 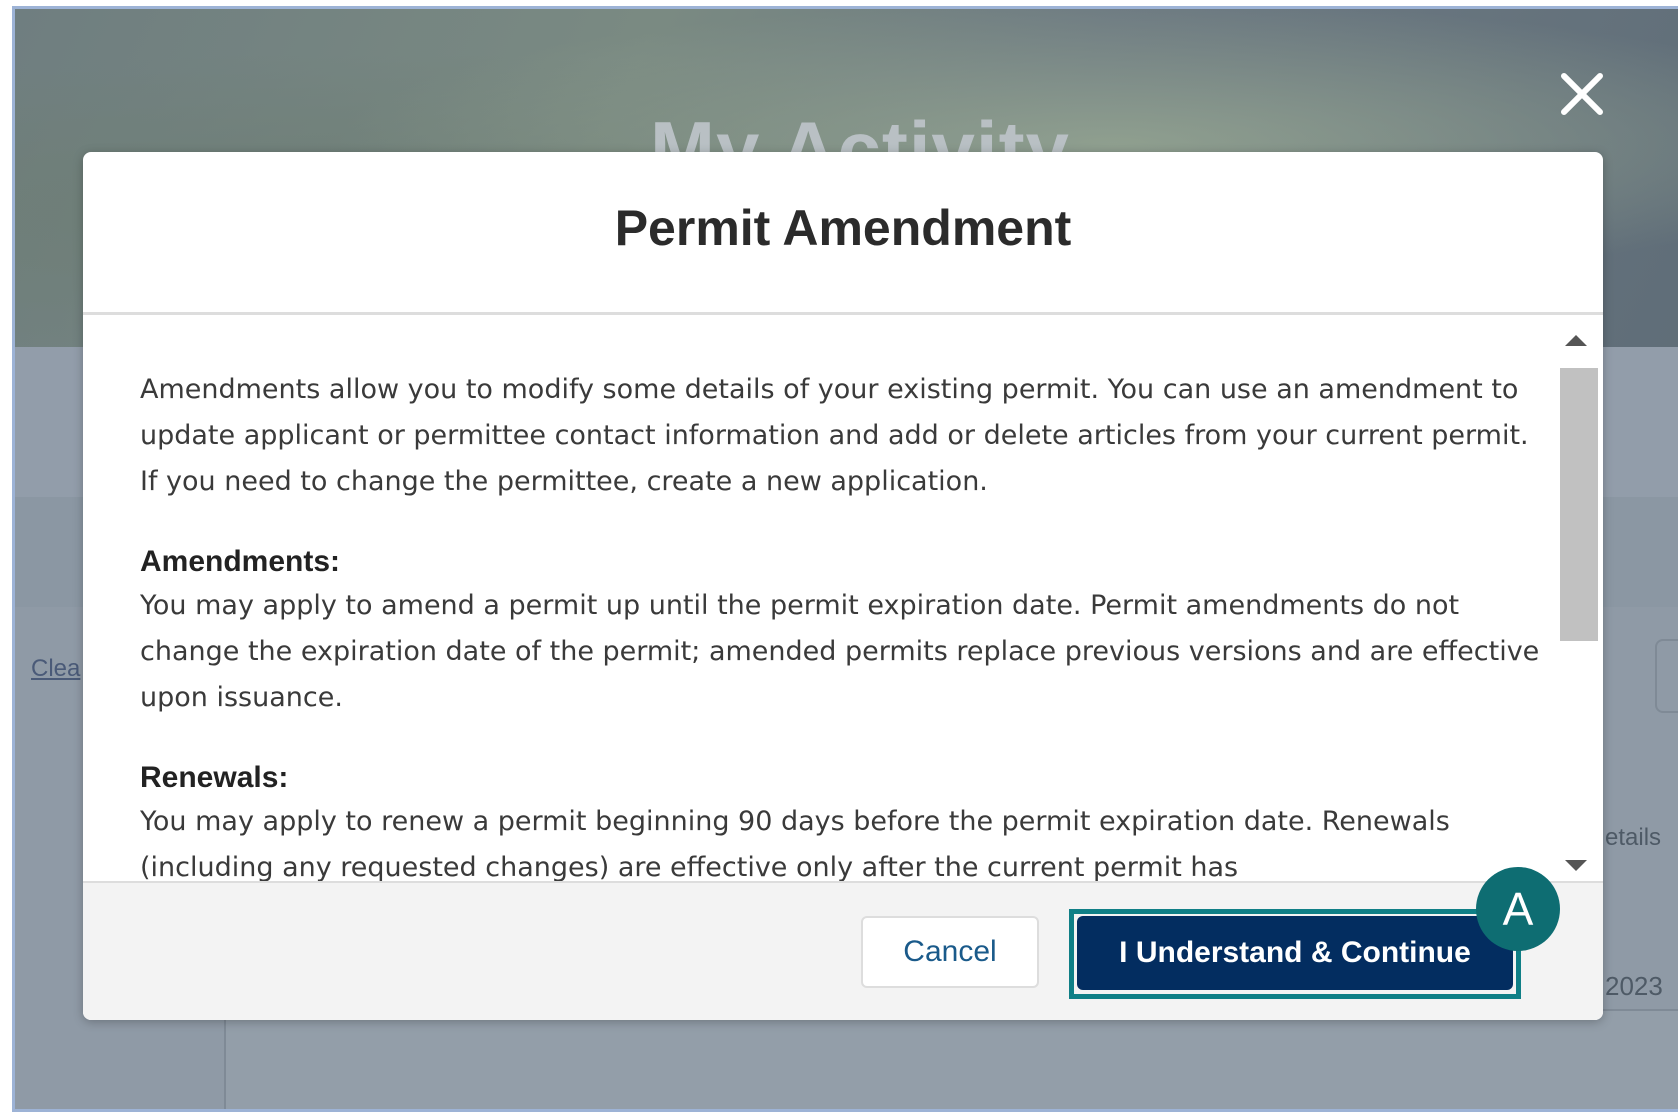 What do you see at coordinates (240, 561) in the screenshot?
I see `section-heading-amendments: Amendments:` at bounding box center [240, 561].